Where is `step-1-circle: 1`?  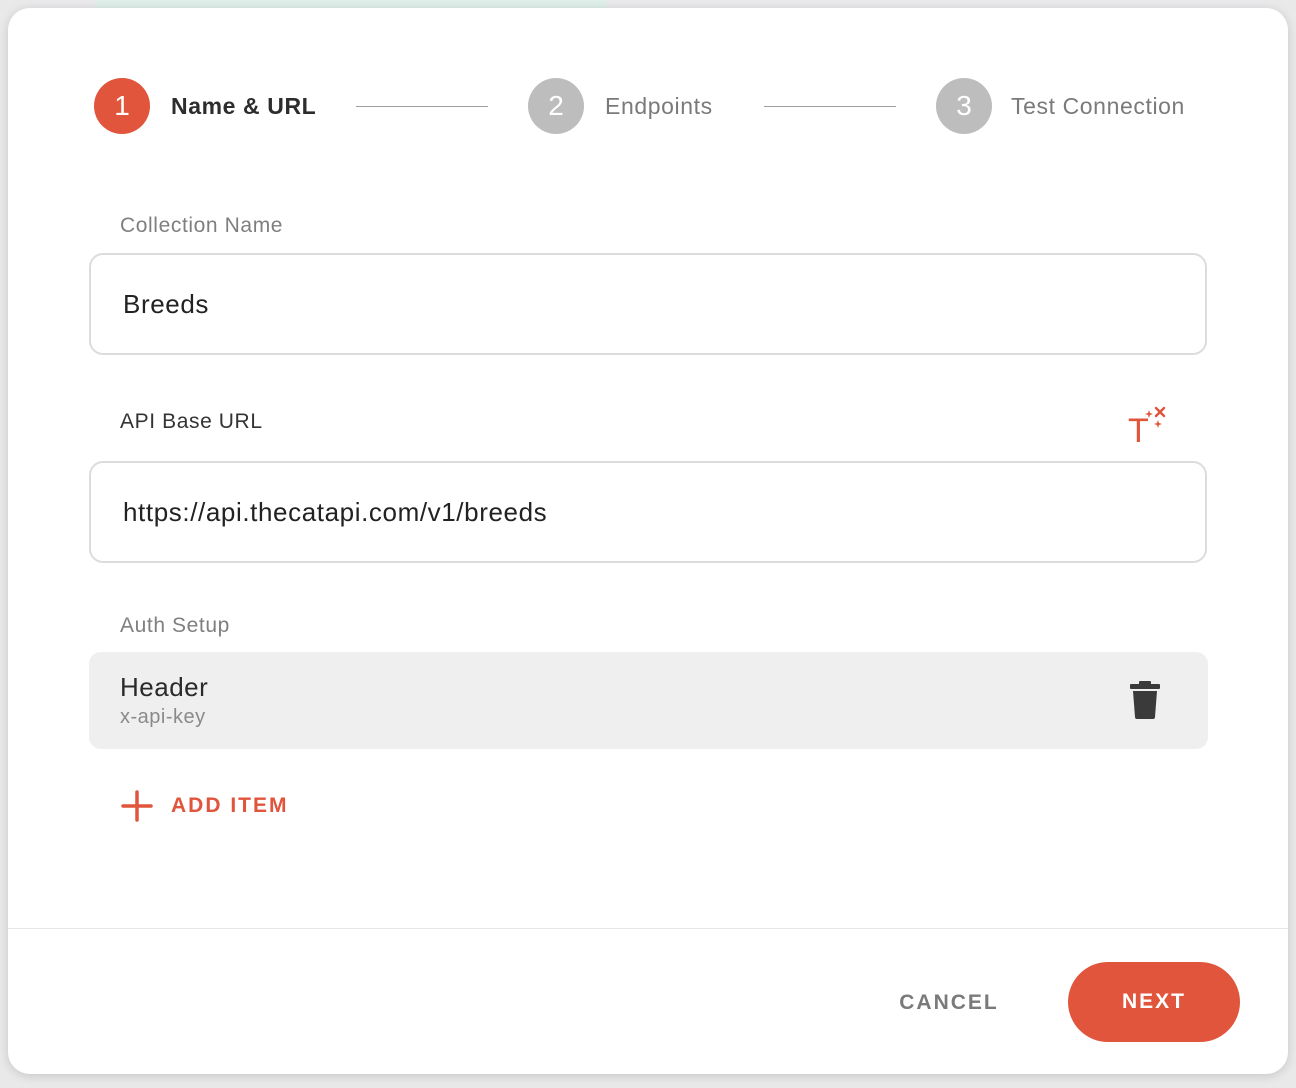
step-1-circle: 1 is located at coordinates (122, 106).